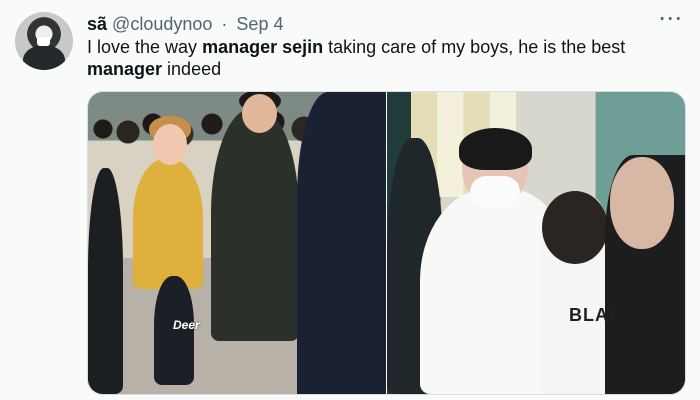 The width and height of the screenshot is (700, 400). Describe the element at coordinates (44, 57) in the screenshot. I see `avatar-shoulders` at that location.